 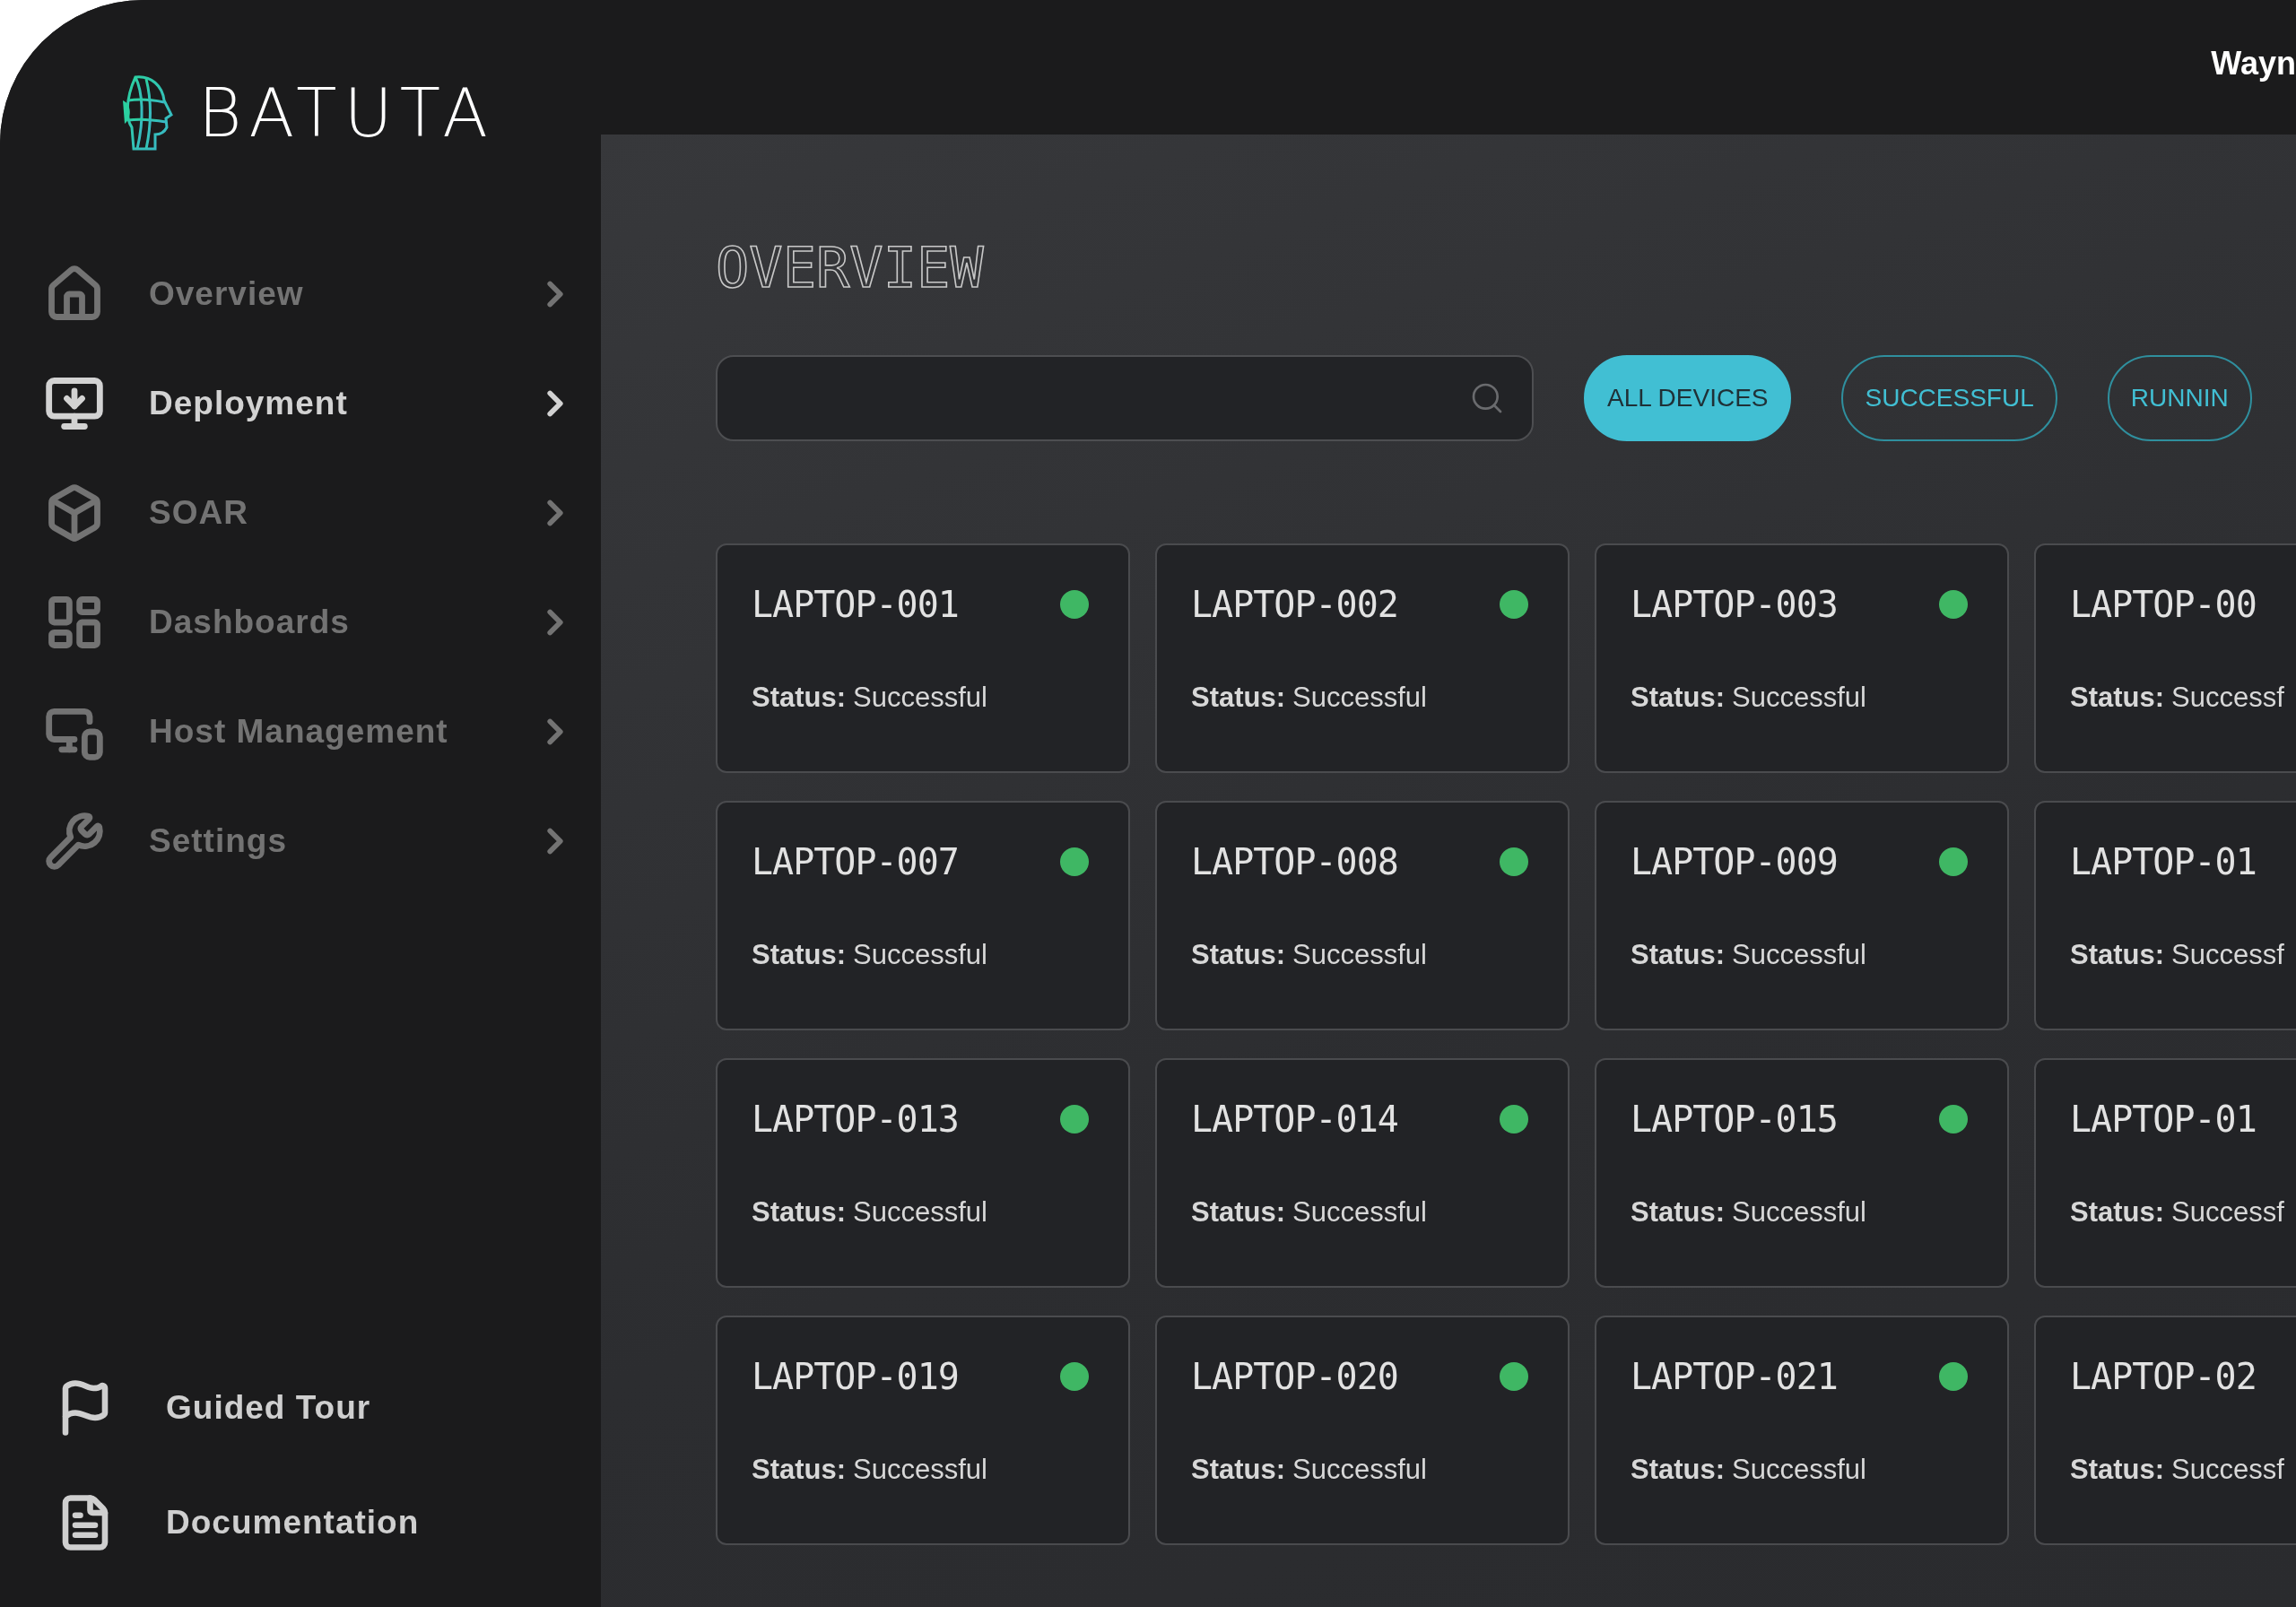 What do you see at coordinates (2163, 1377) in the screenshot?
I see `device-name: LAPTOP-02` at bounding box center [2163, 1377].